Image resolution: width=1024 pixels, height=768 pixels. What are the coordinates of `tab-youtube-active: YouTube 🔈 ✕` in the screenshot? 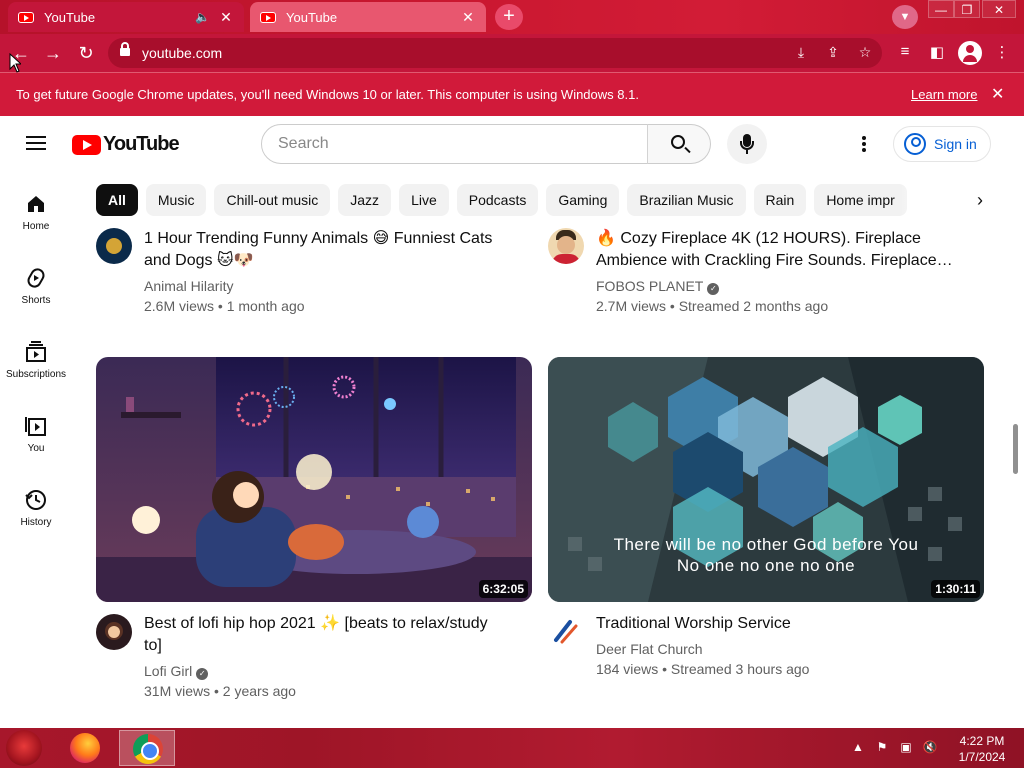 It's located at (126, 17).